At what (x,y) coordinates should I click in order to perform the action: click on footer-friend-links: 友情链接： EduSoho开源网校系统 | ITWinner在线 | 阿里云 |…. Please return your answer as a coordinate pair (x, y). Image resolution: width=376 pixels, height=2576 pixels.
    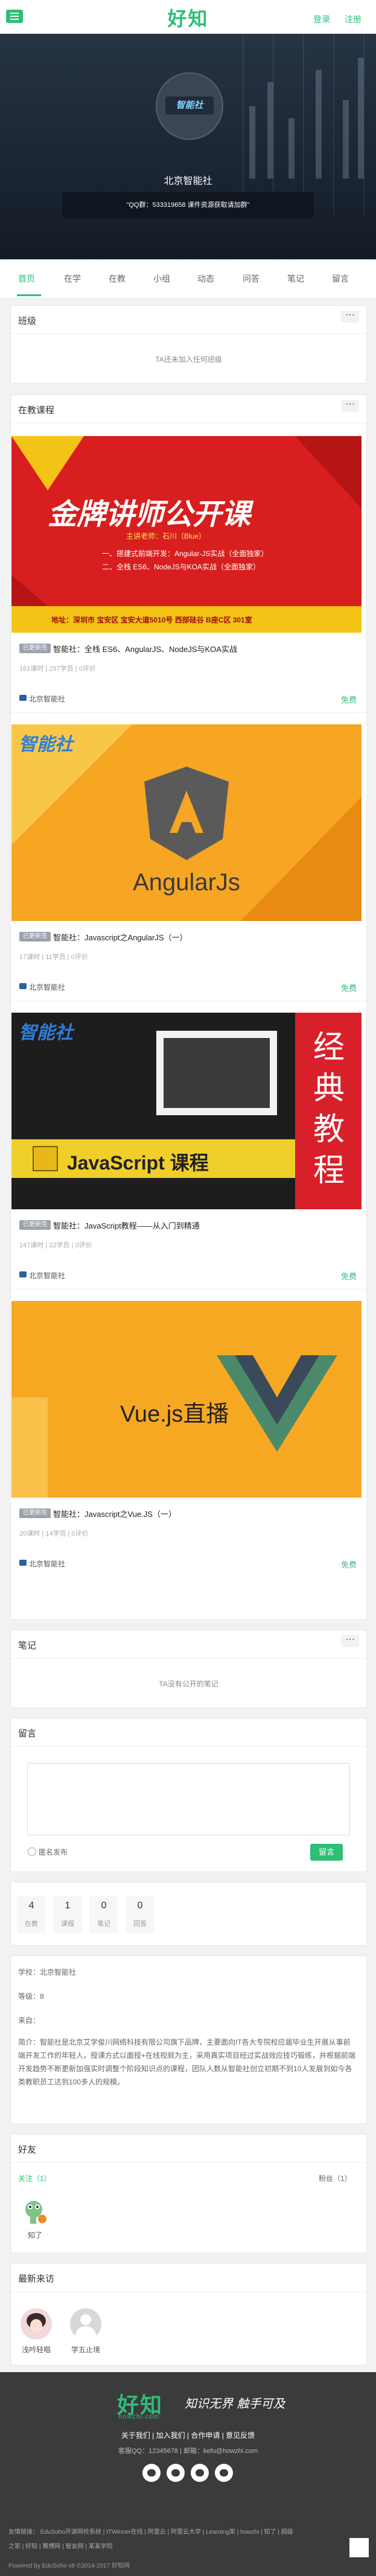
    Looking at the image, I should click on (171, 2532).